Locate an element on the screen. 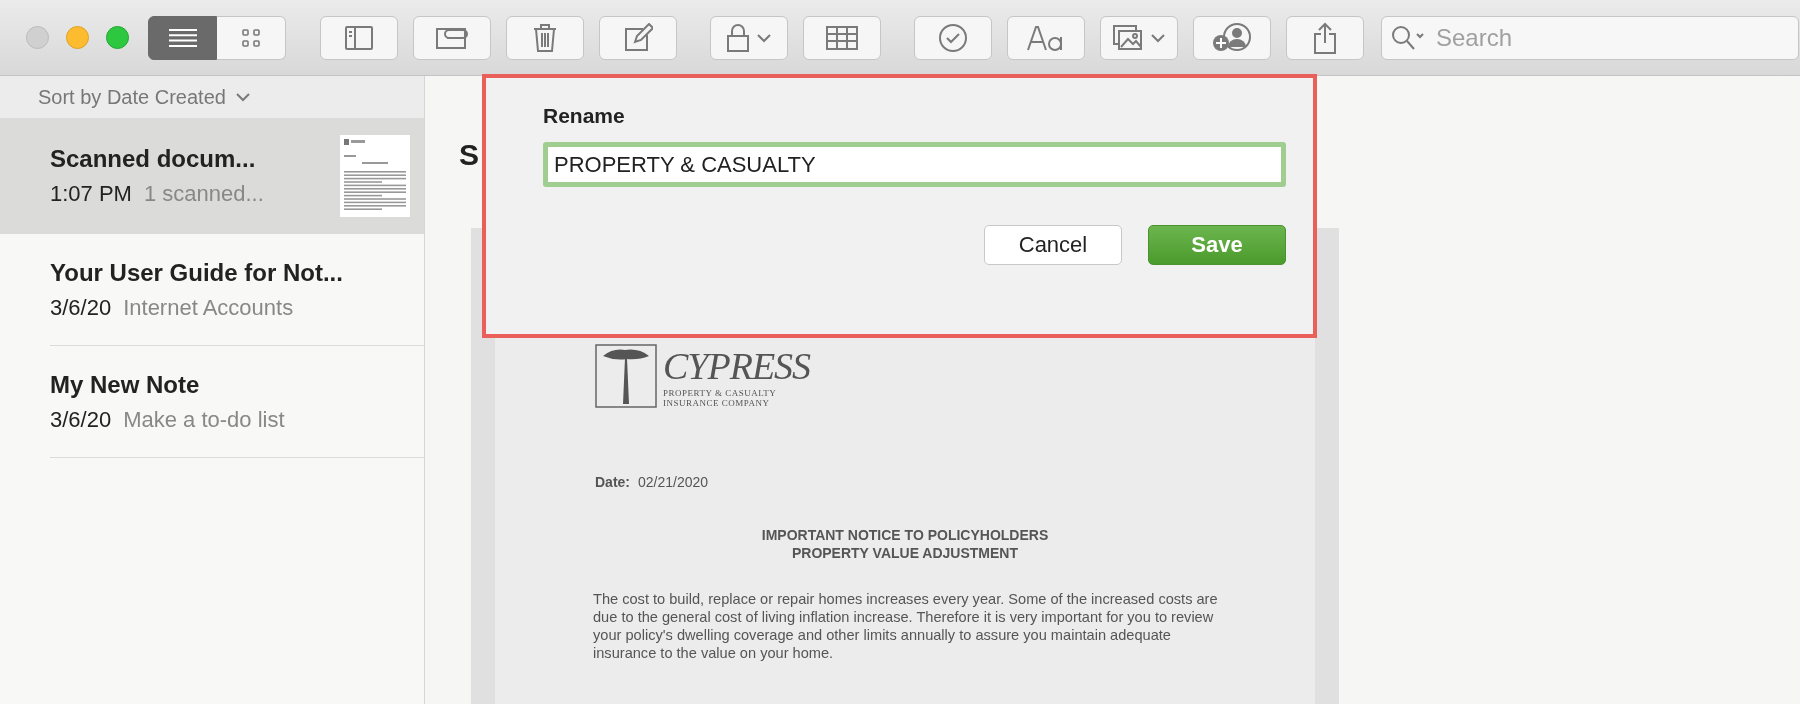 The image size is (1800, 704). grid-icon is located at coordinates (251, 37).